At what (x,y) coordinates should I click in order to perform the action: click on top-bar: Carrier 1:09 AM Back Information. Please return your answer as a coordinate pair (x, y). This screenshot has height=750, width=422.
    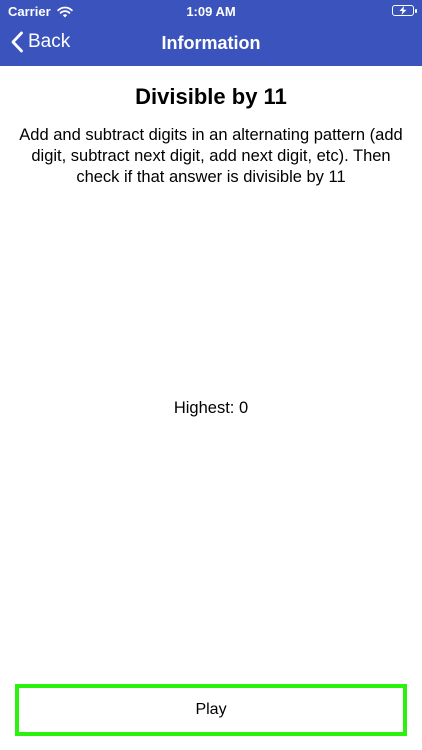
    Looking at the image, I should click on (211, 33).